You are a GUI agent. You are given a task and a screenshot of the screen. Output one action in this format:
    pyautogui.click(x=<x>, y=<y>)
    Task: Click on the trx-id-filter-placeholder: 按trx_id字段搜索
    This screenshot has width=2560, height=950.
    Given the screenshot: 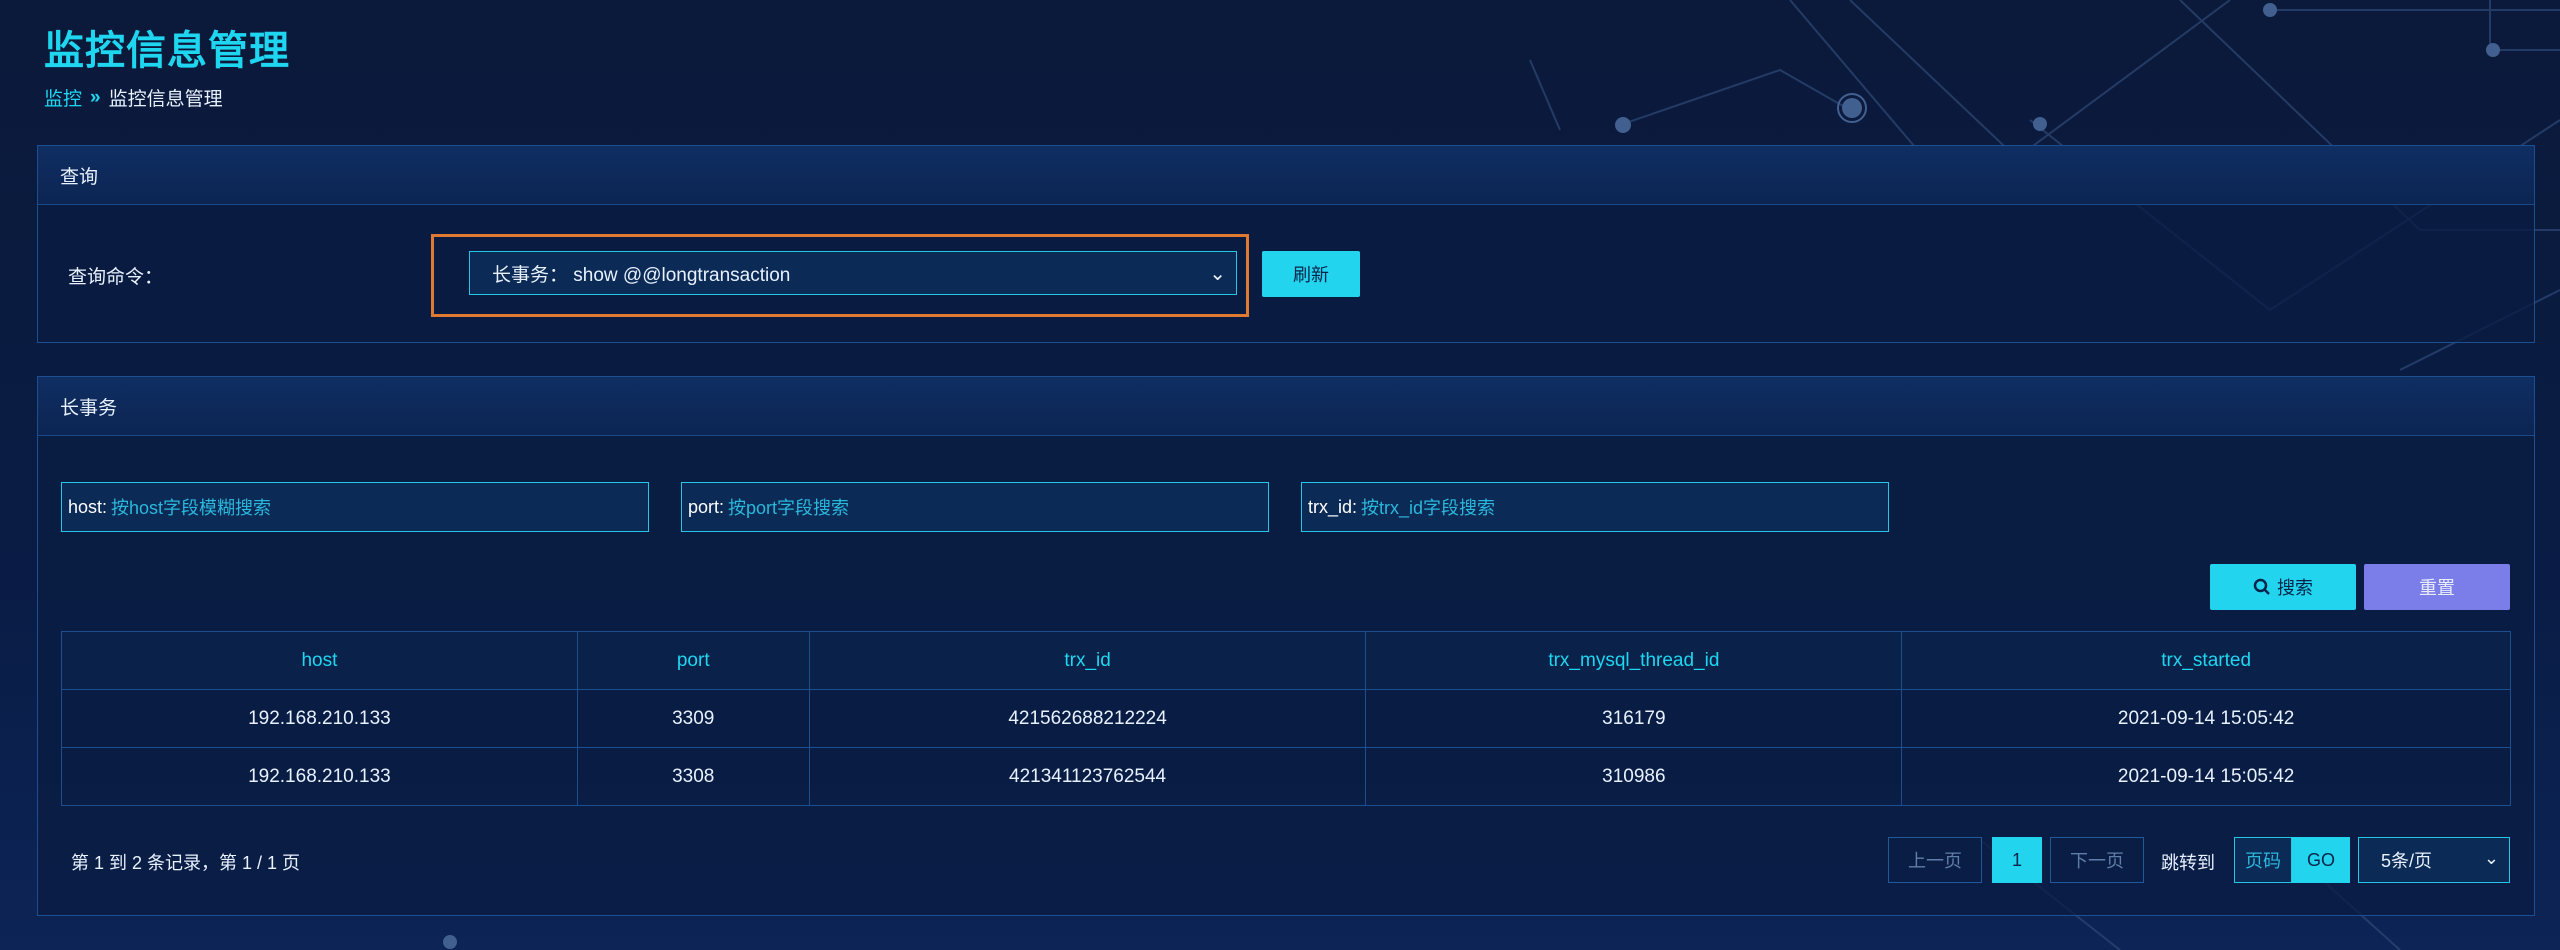 What is the action you would take?
    pyautogui.click(x=1428, y=508)
    